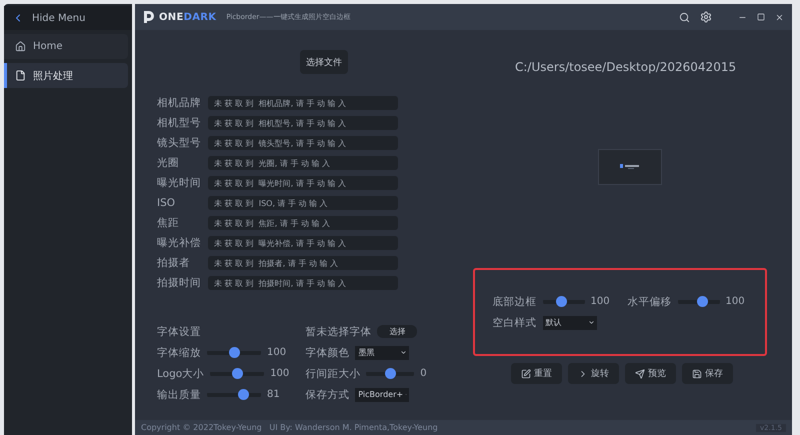 This screenshot has width=800, height=435. I want to click on field-label: 拍摄者, so click(174, 263).